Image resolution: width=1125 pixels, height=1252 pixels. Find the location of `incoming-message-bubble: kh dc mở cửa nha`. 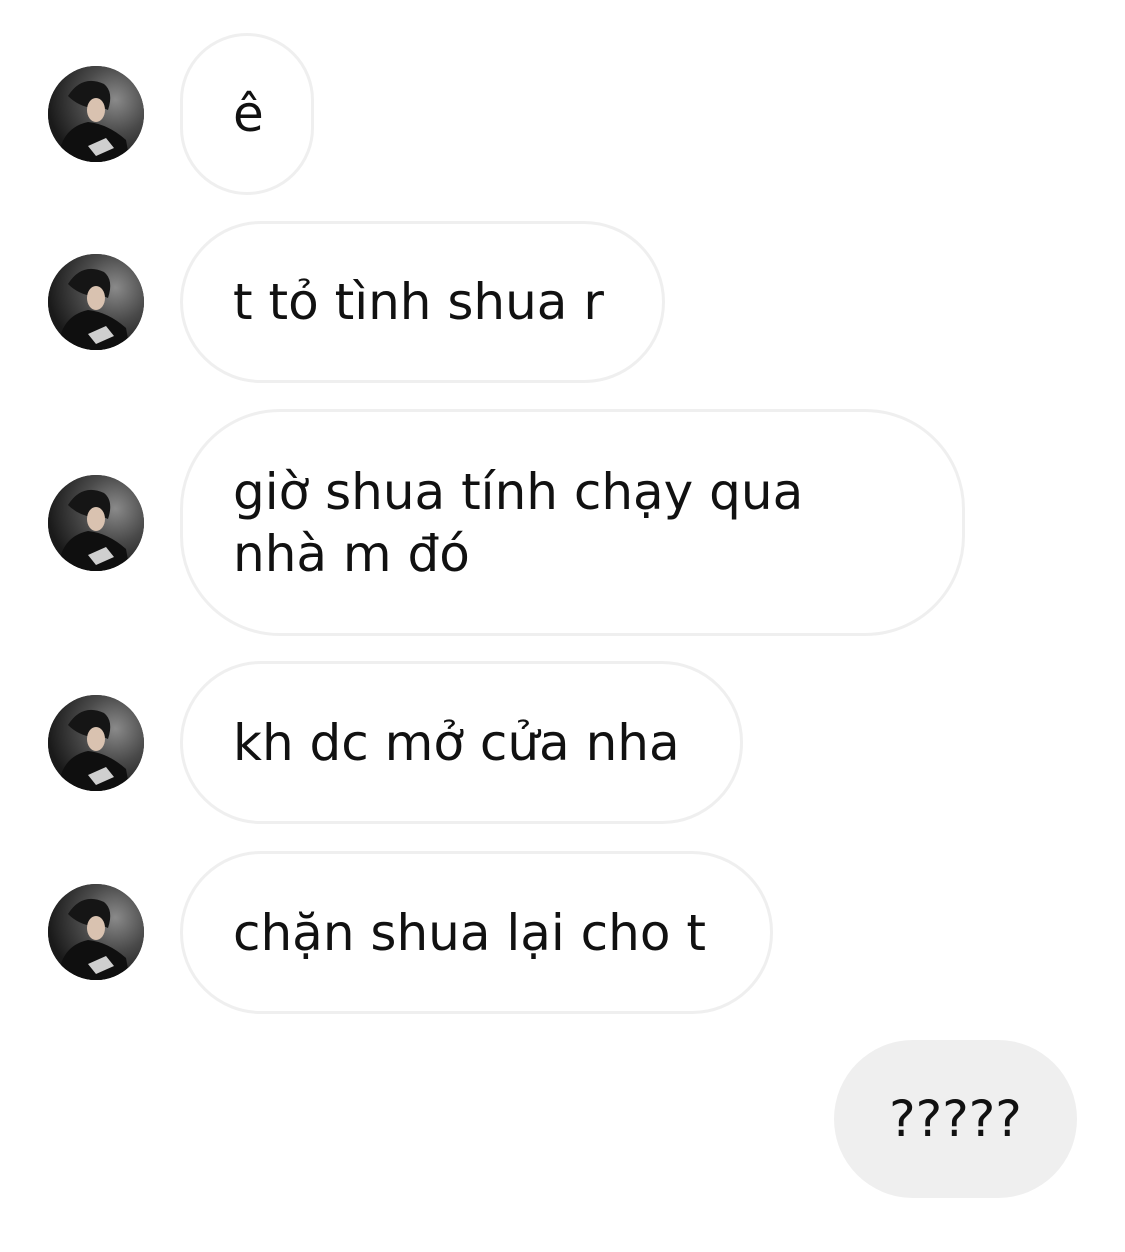

incoming-message-bubble: kh dc mở cửa nha is located at coordinates (461, 742).